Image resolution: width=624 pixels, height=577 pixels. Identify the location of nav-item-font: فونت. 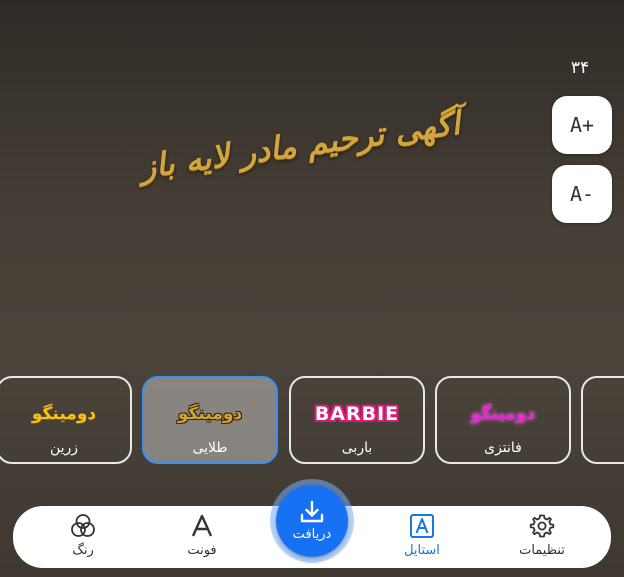
(202, 537).